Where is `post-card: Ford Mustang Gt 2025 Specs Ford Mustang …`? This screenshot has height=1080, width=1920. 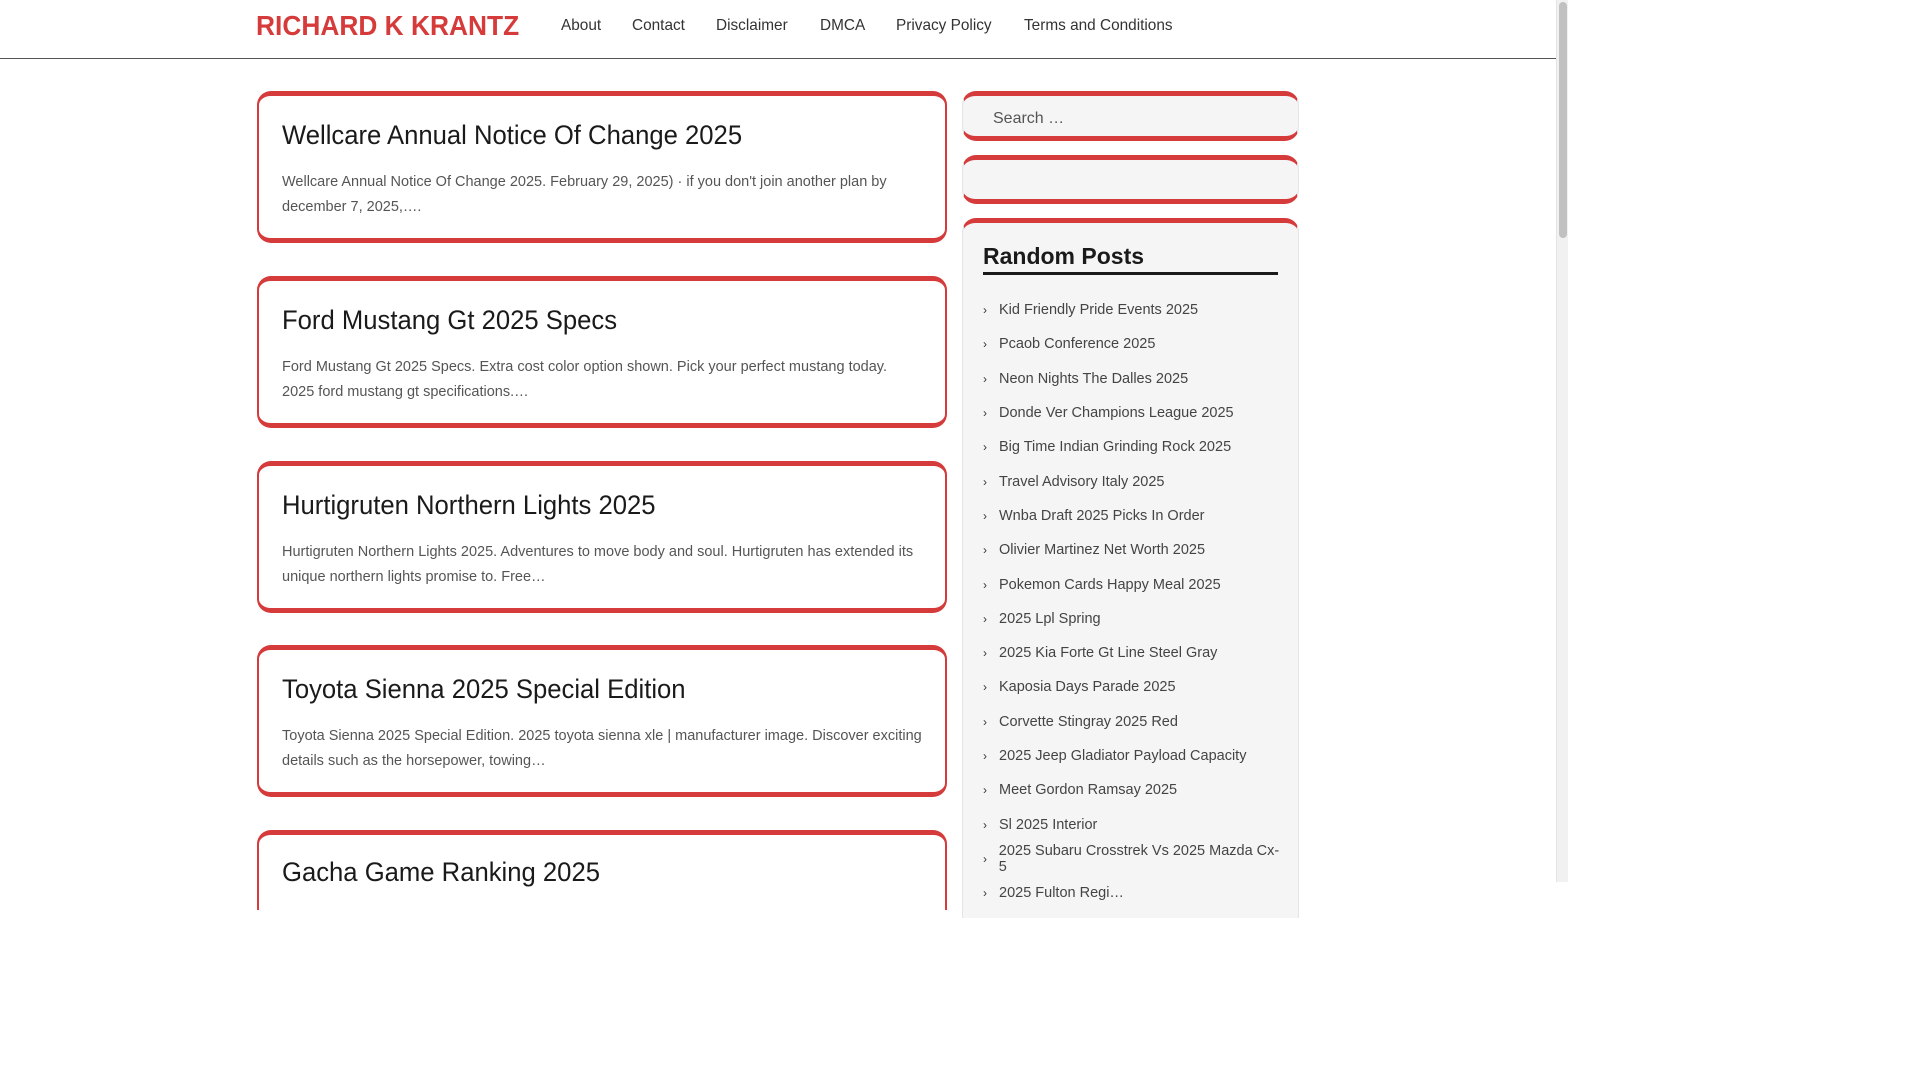 post-card: Ford Mustang Gt 2025 Specs Ford Mustang … is located at coordinates (602, 352).